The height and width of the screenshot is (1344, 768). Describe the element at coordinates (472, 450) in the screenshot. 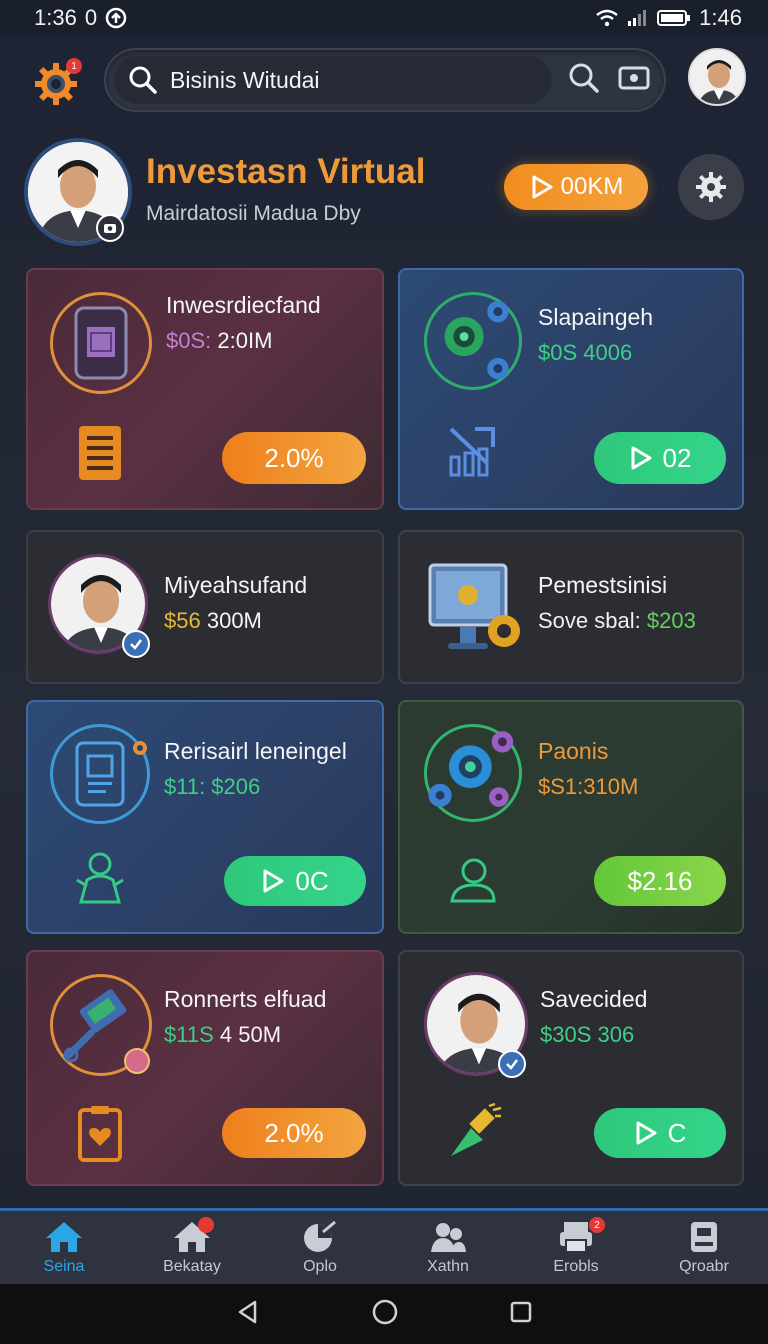

I see `chart-growth-icon` at that location.